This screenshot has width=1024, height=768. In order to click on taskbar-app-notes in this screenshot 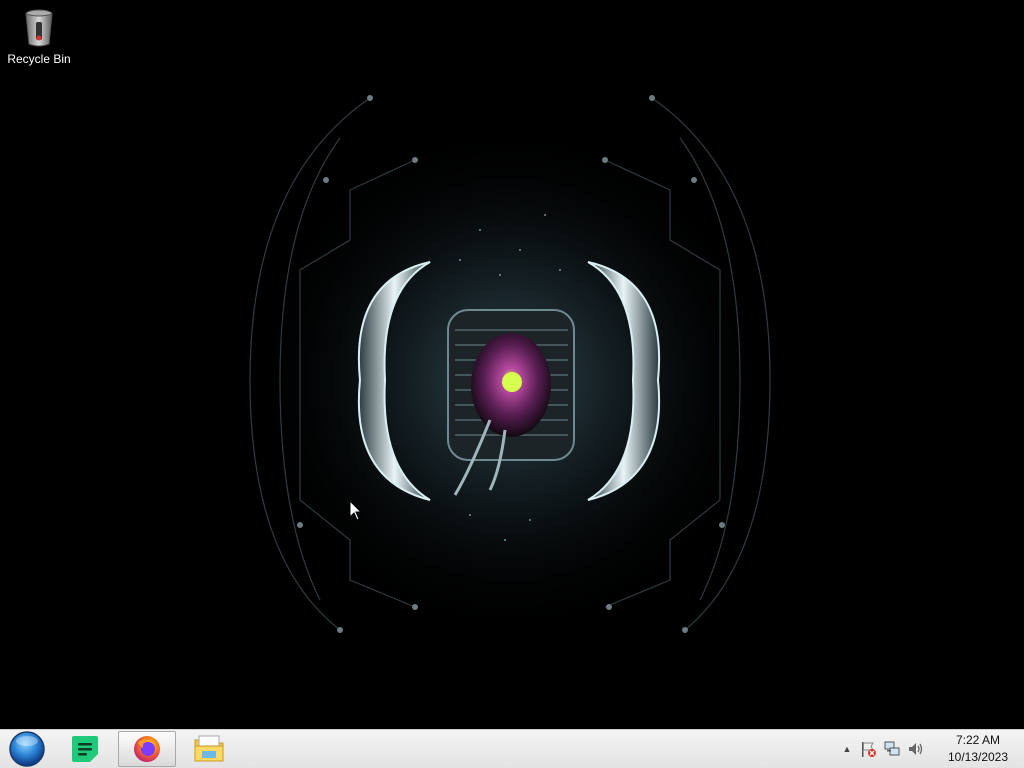, I will do `click(85, 749)`.